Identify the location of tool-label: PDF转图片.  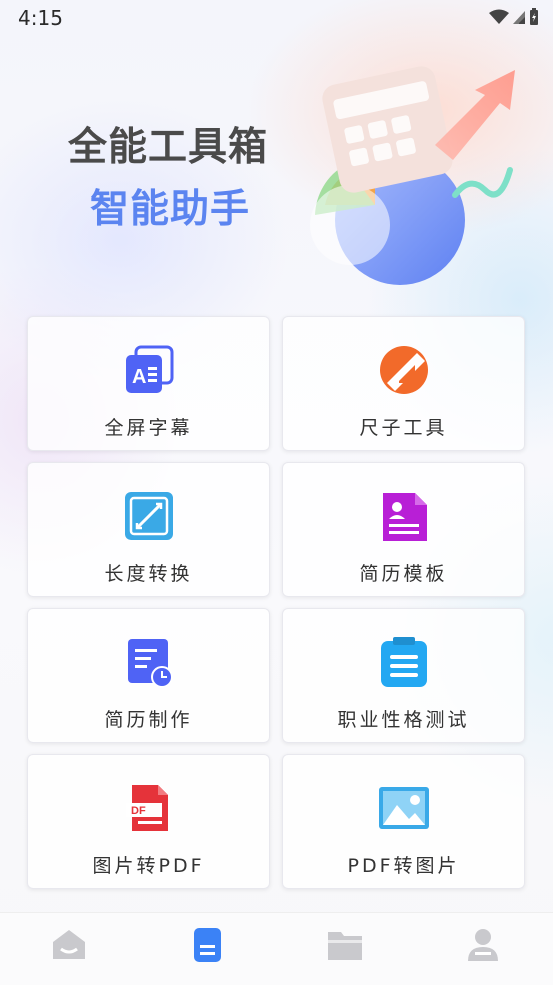
(403, 866).